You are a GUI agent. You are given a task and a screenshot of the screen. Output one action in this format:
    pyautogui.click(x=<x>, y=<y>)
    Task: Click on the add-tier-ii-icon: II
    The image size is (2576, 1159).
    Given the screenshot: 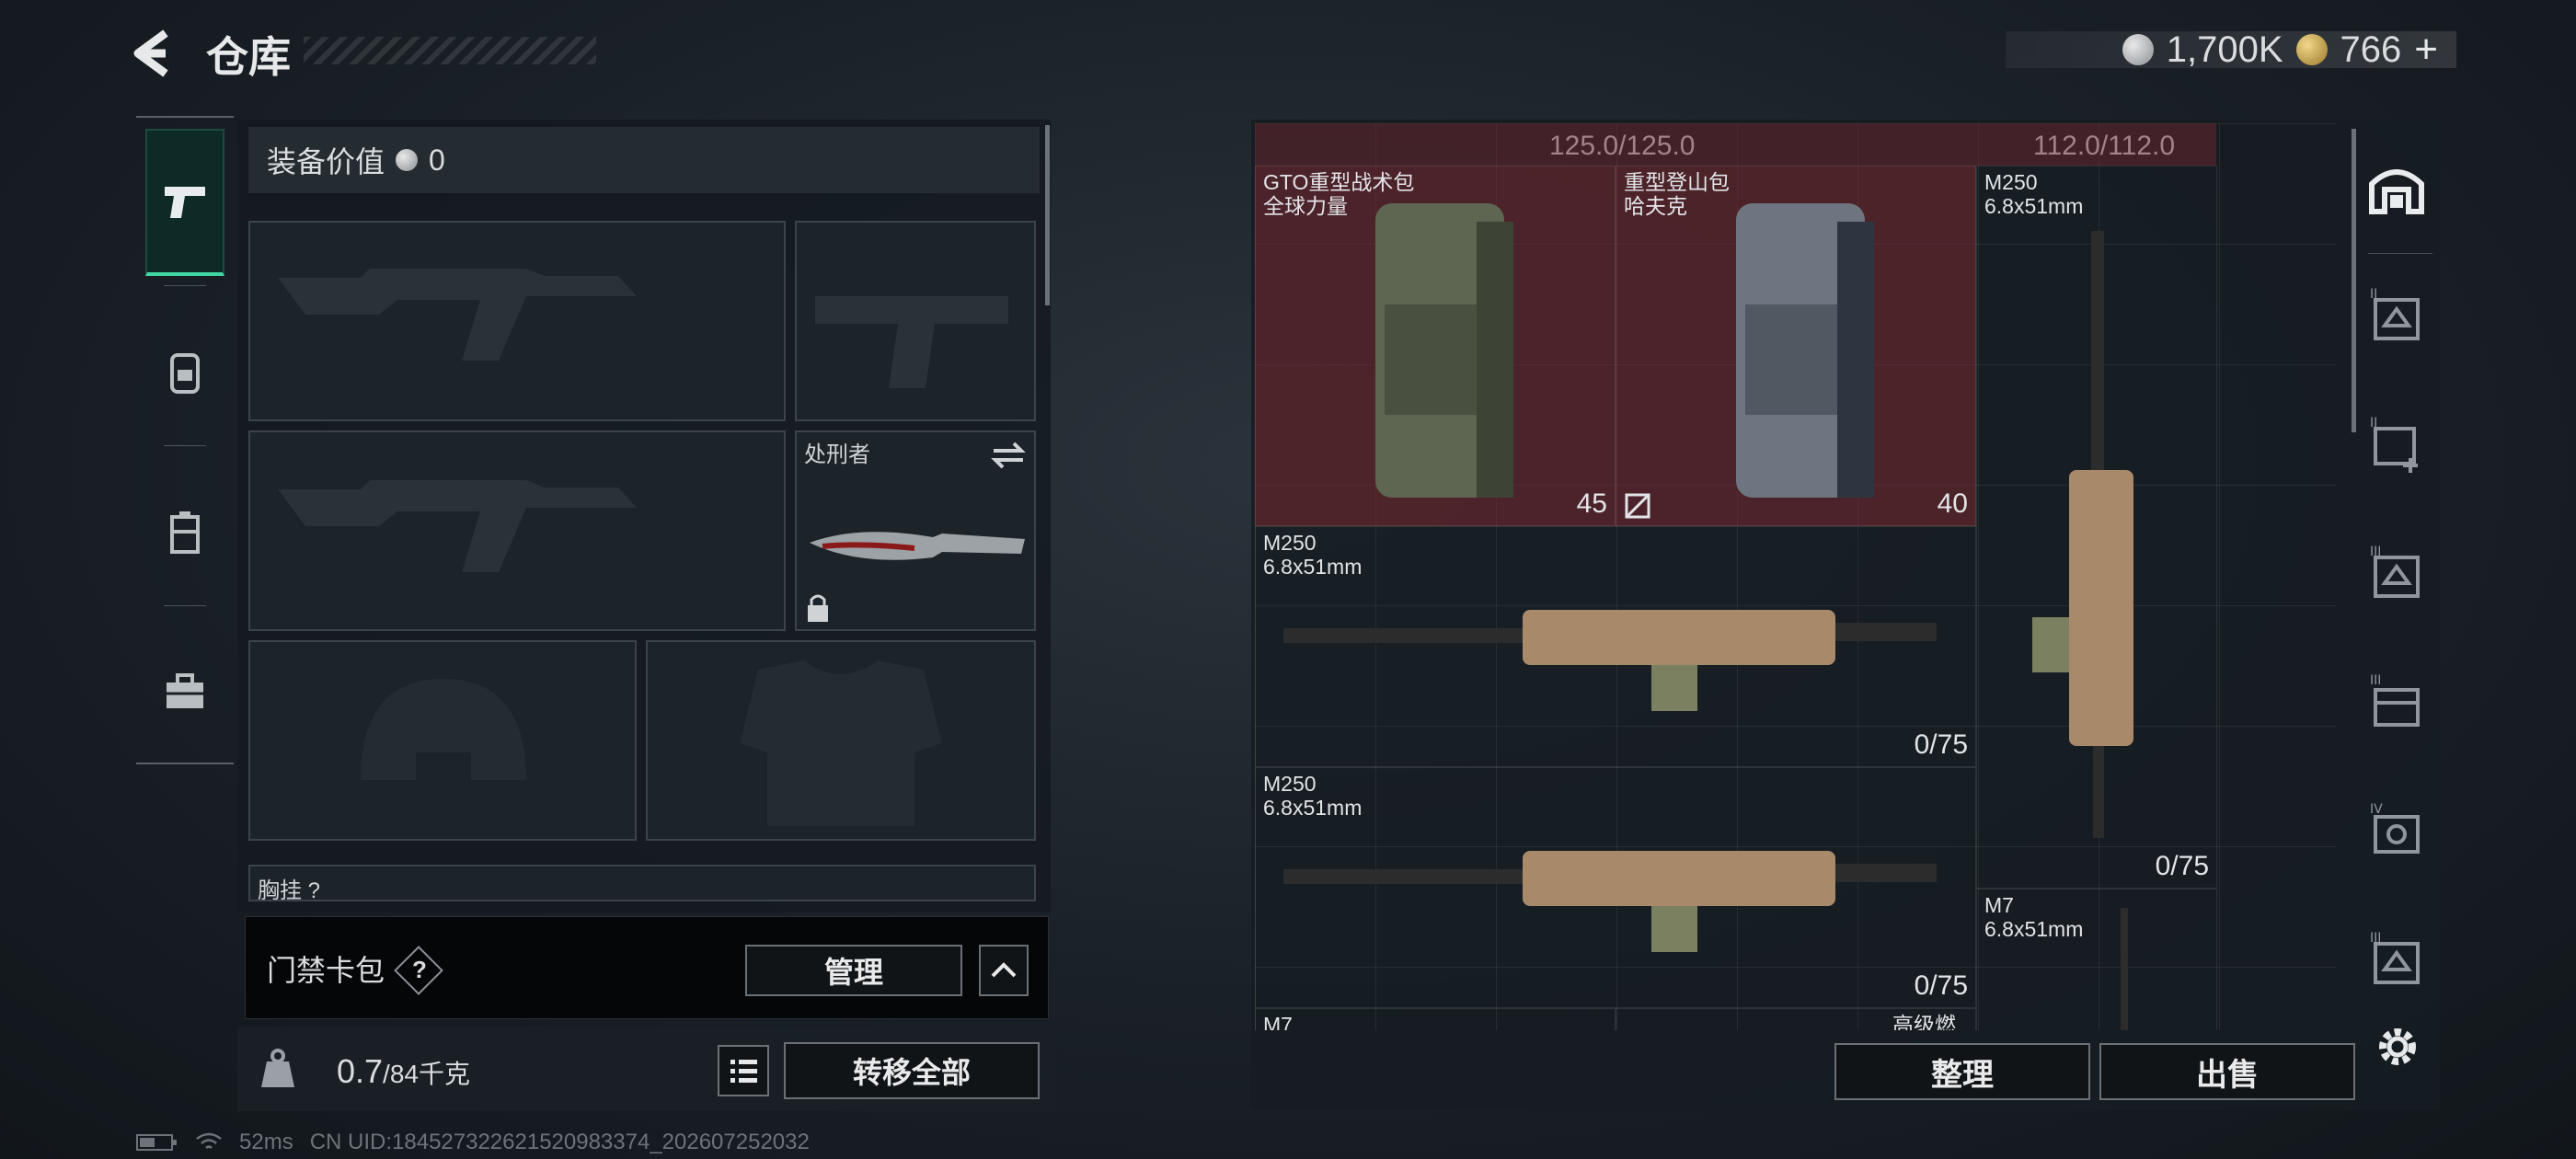 What is the action you would take?
    pyautogui.click(x=2394, y=444)
    